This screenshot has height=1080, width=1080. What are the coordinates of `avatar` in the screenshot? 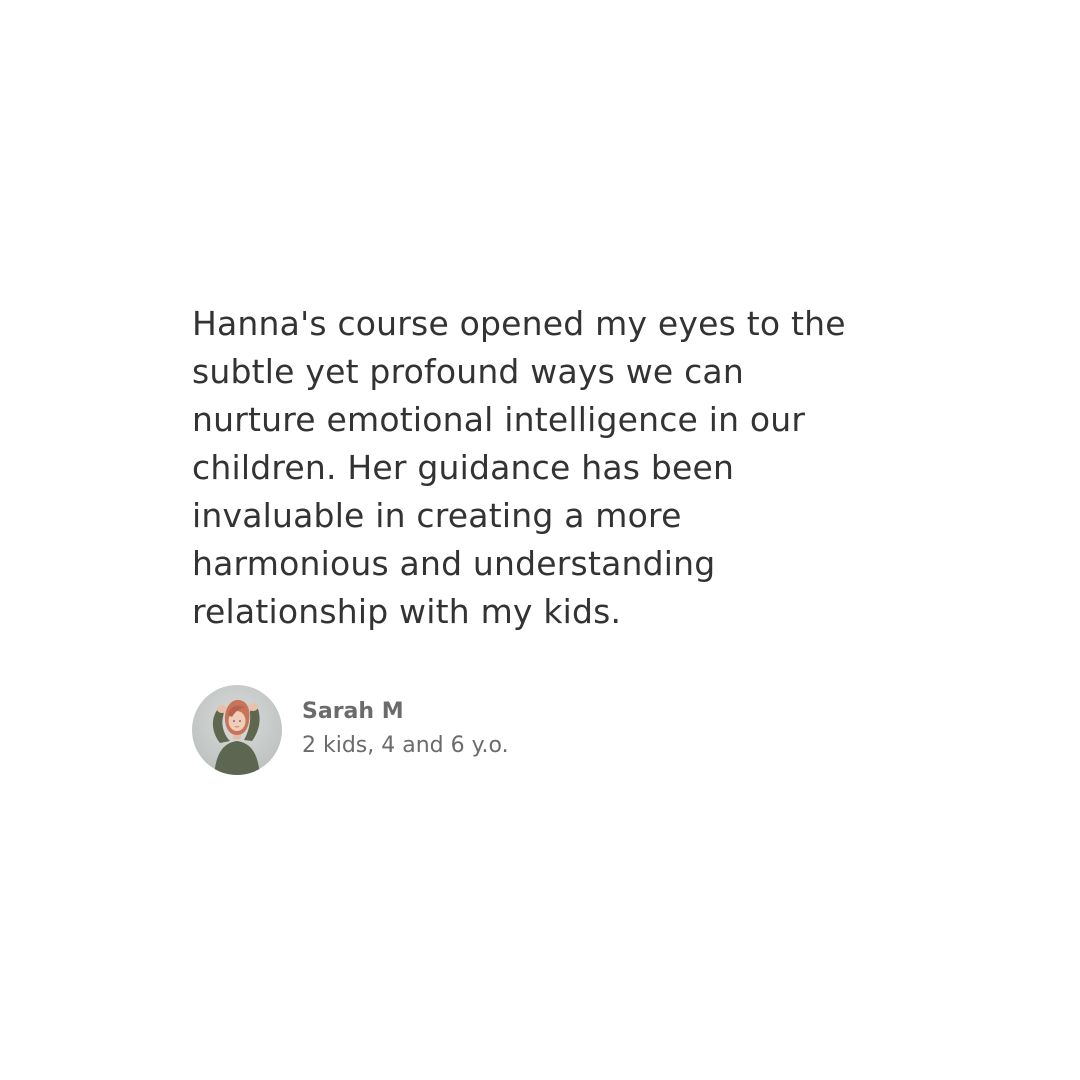 It's located at (237, 730).